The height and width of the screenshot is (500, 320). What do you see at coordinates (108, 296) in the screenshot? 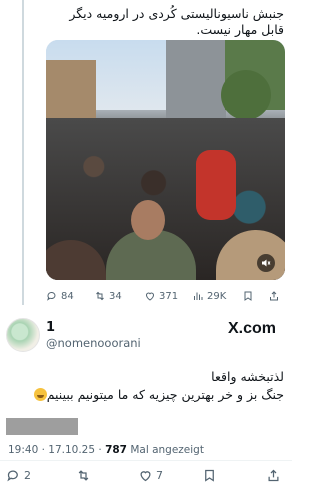
I see `repost-button: 34` at bounding box center [108, 296].